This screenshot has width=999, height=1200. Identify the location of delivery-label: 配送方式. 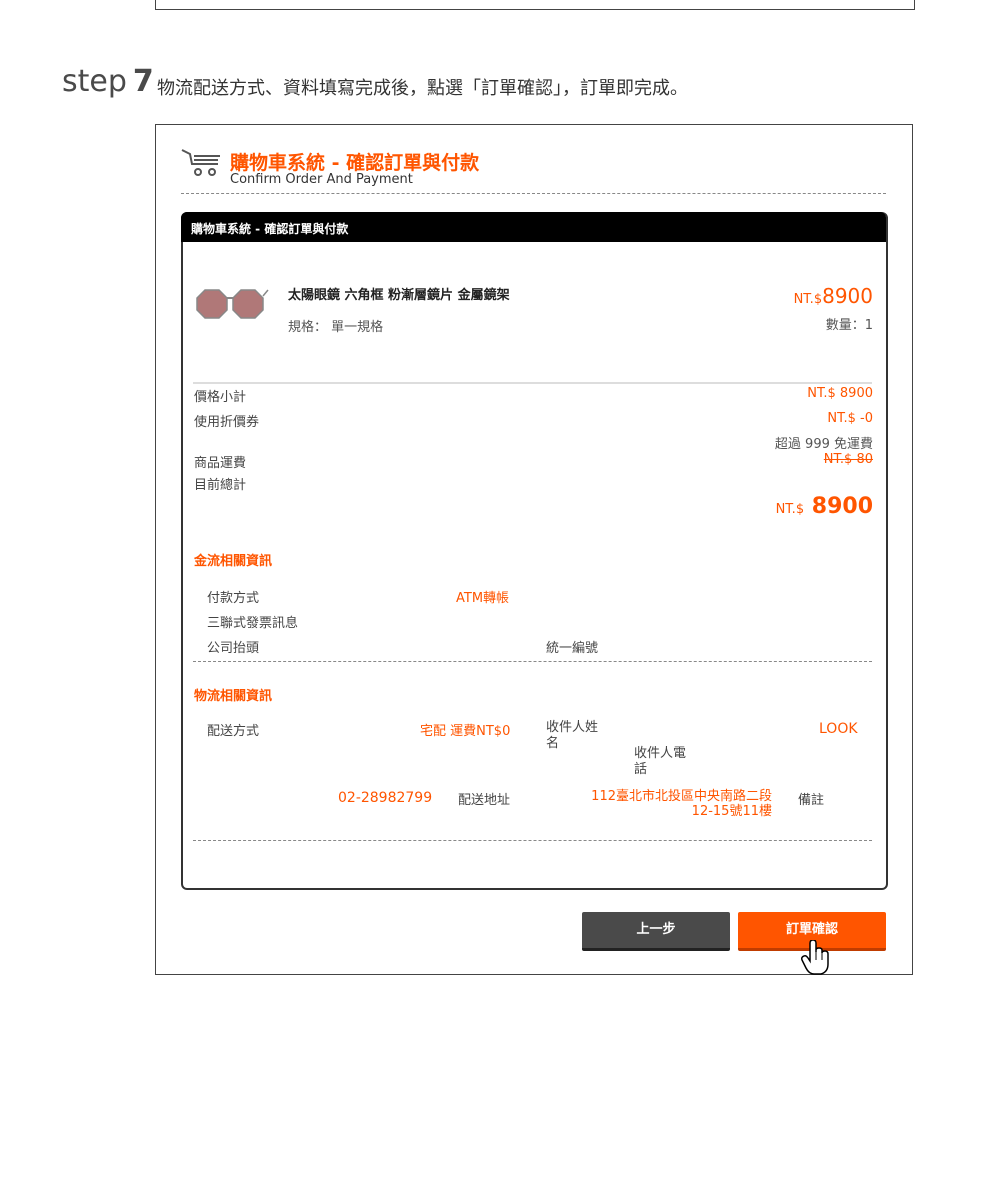
(233, 731).